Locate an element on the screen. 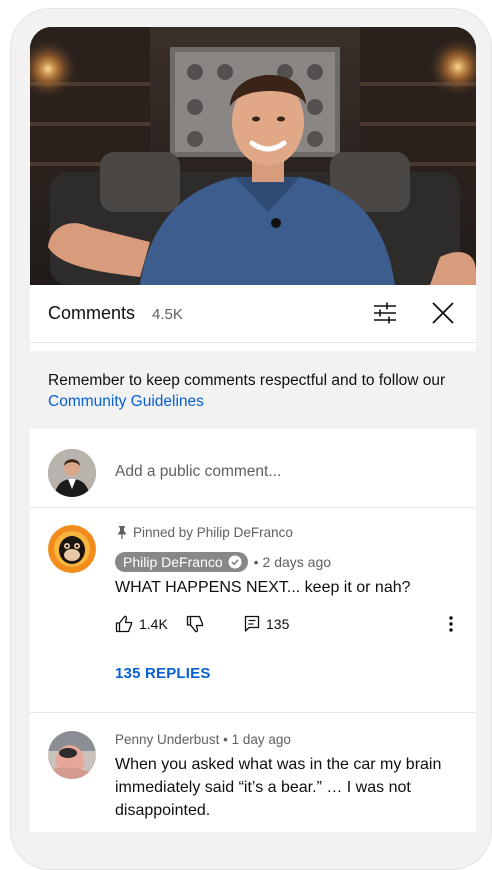 Image resolution: width=492 pixels, height=870 pixels. like-button: 1.4K is located at coordinates (141, 624).